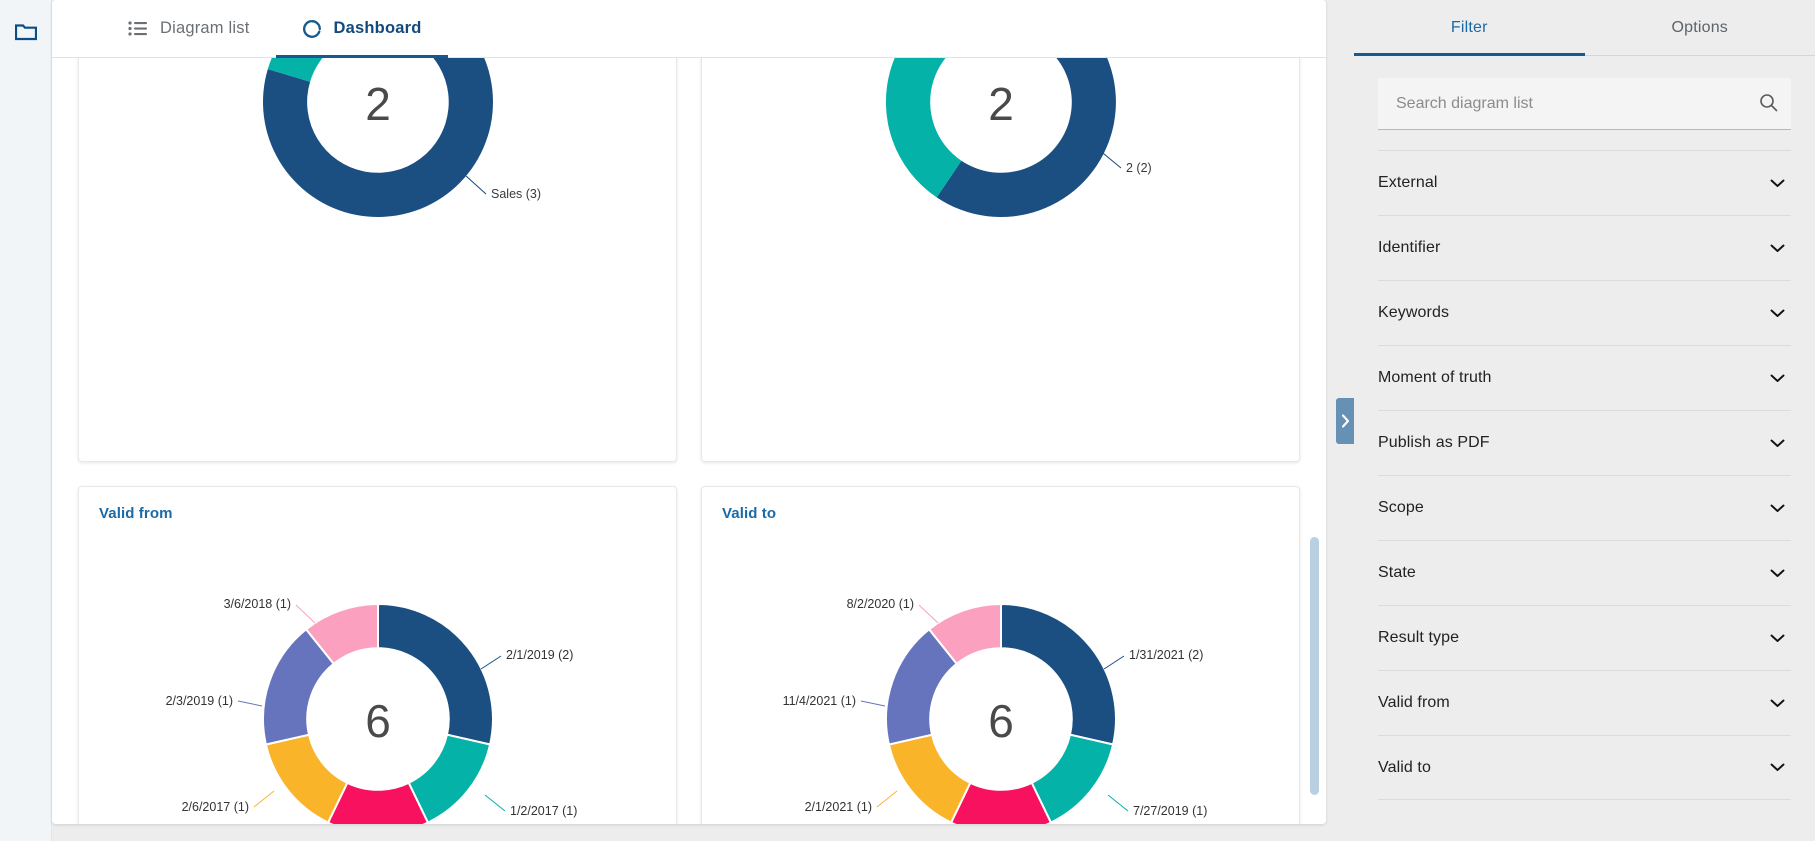  Describe the element at coordinates (214, 807) in the screenshot. I see `slice-label: 2/6/2017 (1)` at that location.